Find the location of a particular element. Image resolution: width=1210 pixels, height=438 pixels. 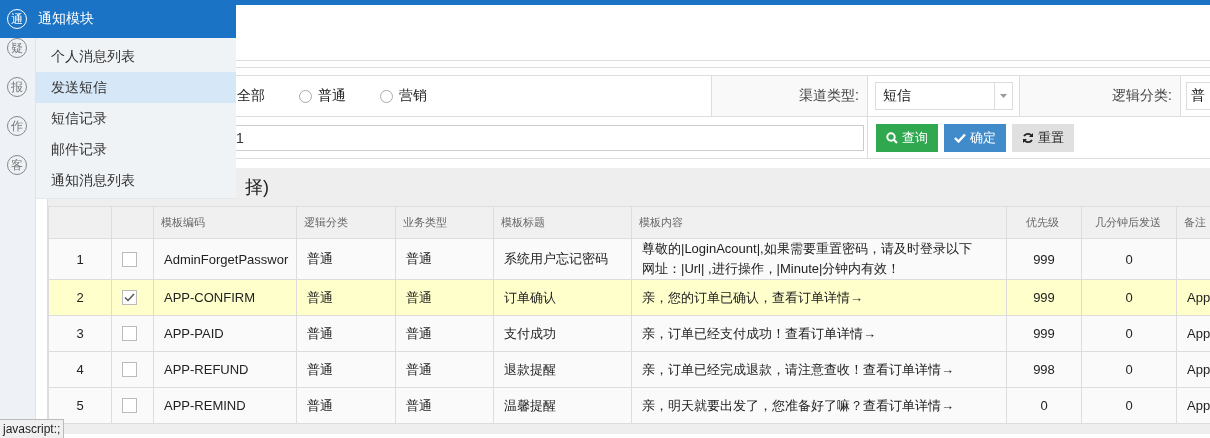

table-cell: 退款提醒 is located at coordinates (562, 369).